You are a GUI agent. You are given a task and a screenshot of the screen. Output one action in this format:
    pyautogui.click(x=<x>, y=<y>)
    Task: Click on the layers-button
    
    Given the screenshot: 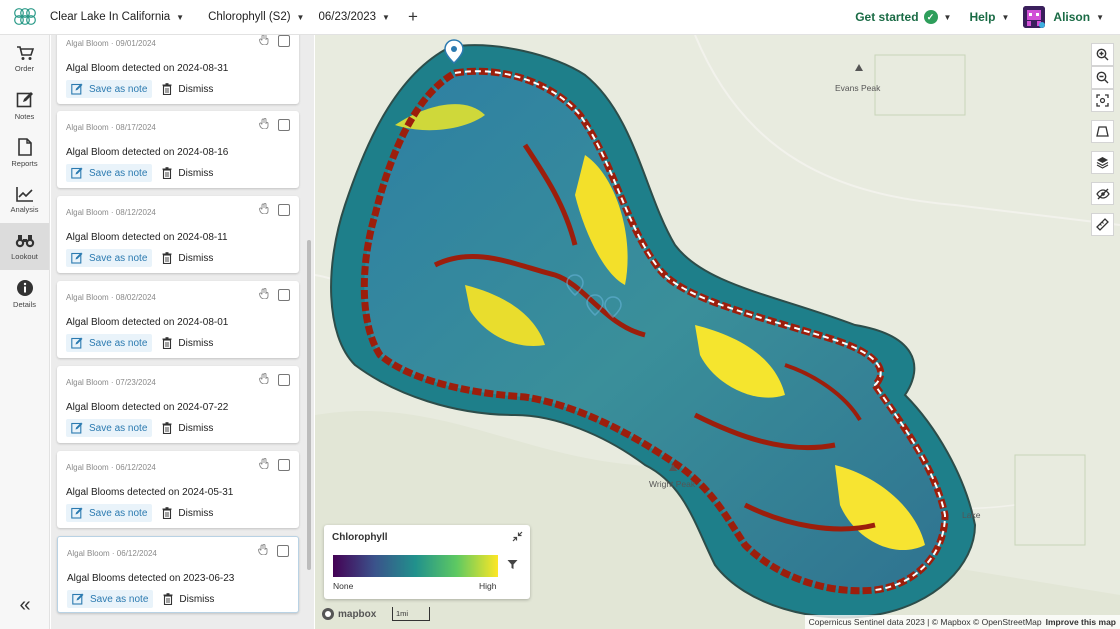 What is the action you would take?
    pyautogui.click(x=1102, y=162)
    